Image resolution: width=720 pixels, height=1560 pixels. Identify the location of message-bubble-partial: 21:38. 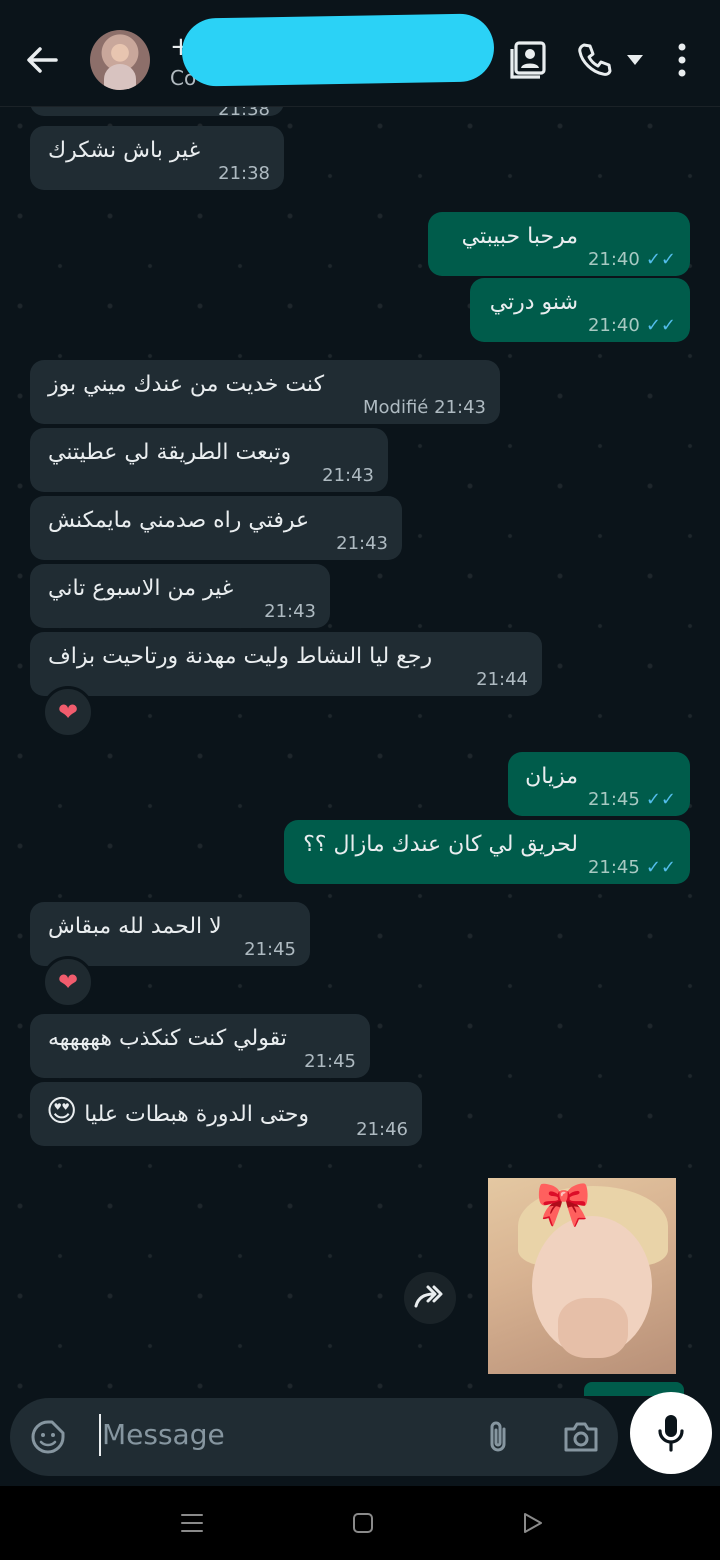
(157, 113).